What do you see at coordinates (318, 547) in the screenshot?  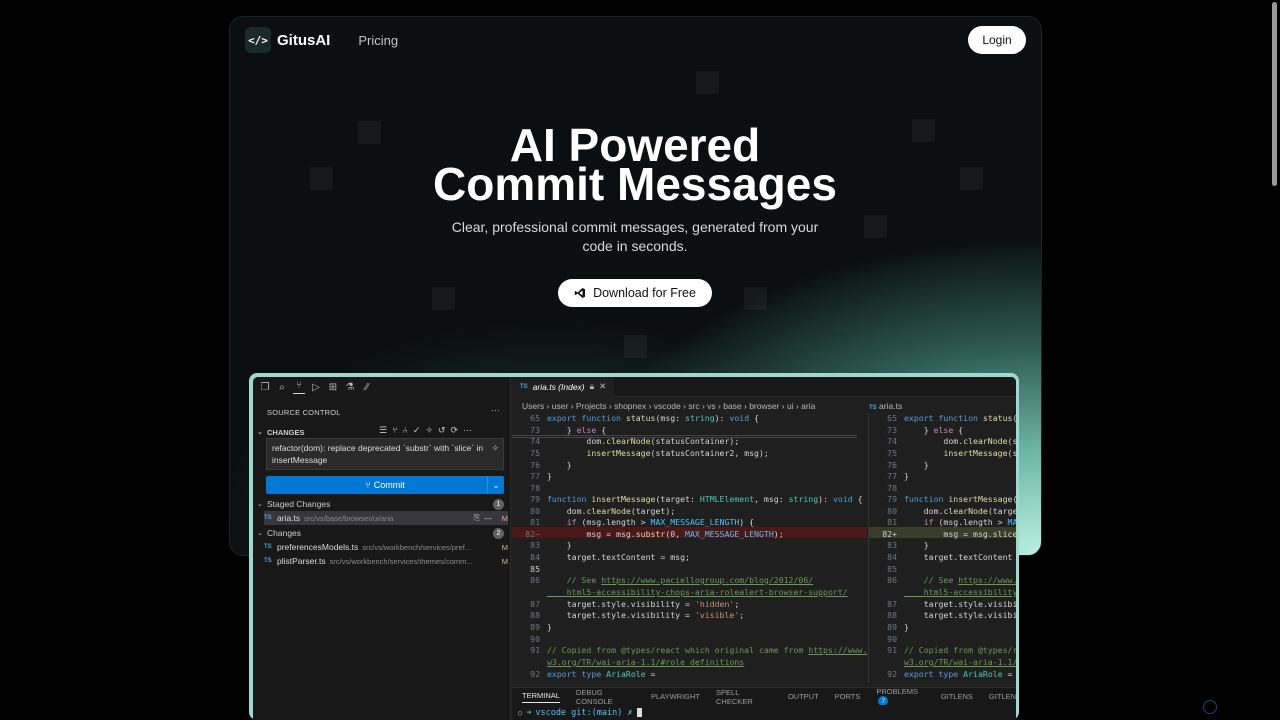 I see `file-name: preferencesModels.ts` at bounding box center [318, 547].